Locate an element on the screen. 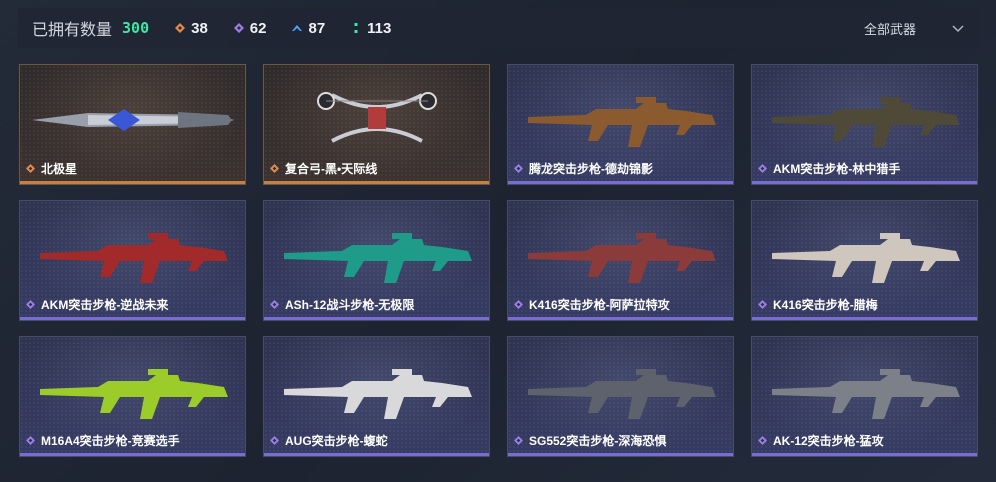  owned-label: 已拥有数量 is located at coordinates (72, 30).